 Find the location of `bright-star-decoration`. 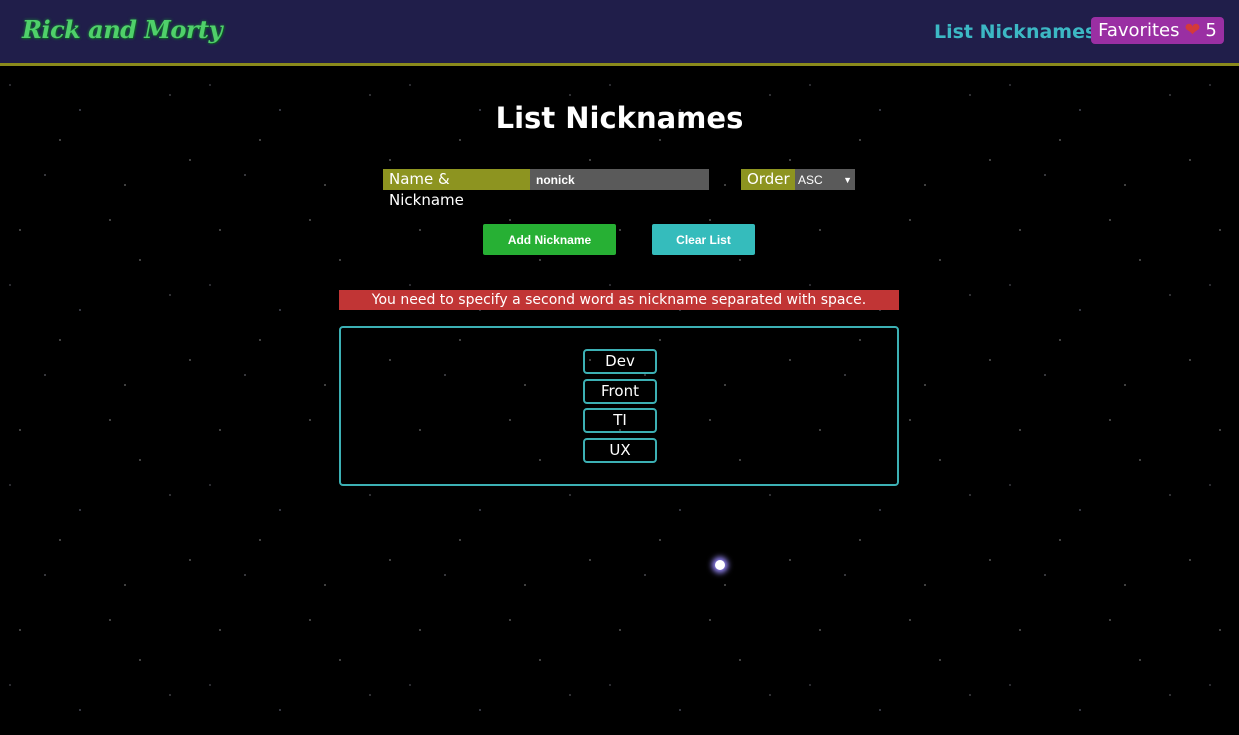

bright-star-decoration is located at coordinates (720, 565).